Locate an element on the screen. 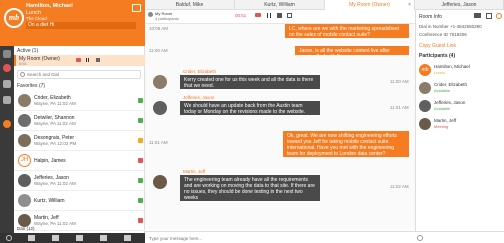 This screenshot has height=243, width=504. contact-row: Crider, Elizabeth Wayne, PA 11:02 AM is located at coordinates (79, 101).